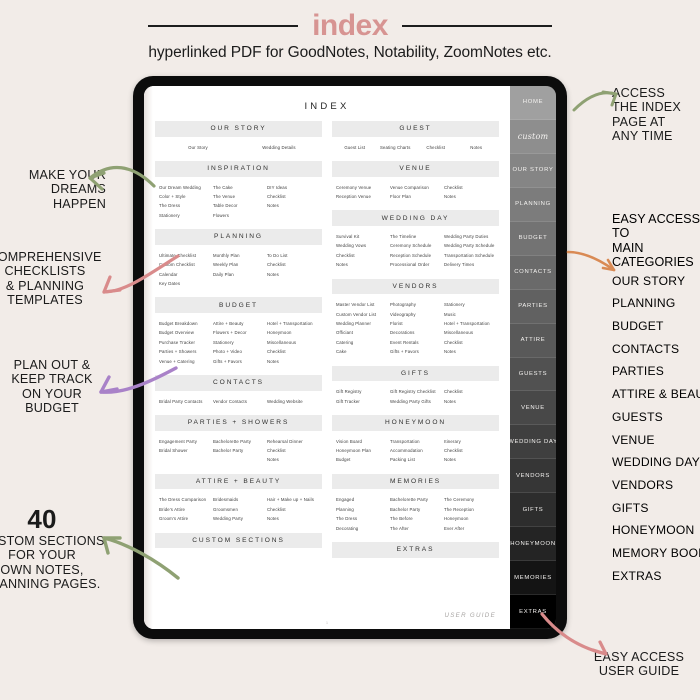 The width and height of the screenshot is (700, 700). What do you see at coordinates (415, 459) in the screenshot?
I see `index-link: Packing List` at bounding box center [415, 459].